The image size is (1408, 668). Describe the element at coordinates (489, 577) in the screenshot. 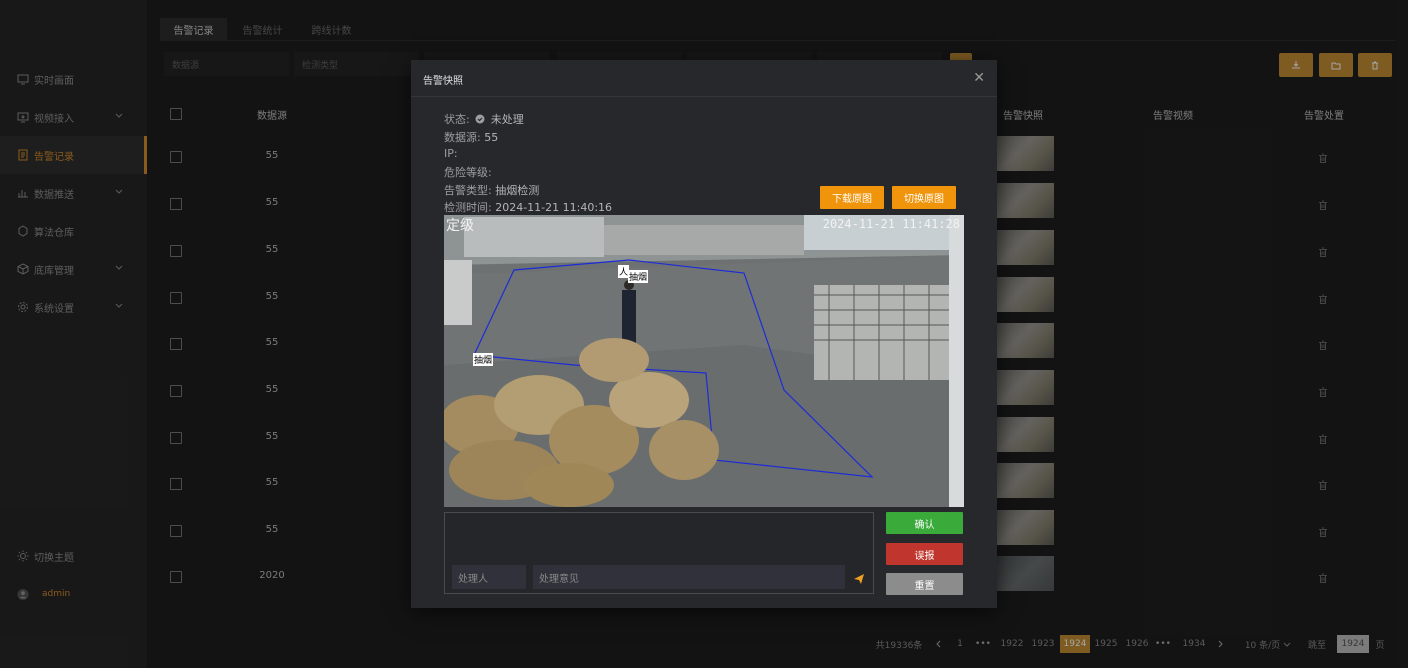

I see `handler-input: 处理人` at that location.